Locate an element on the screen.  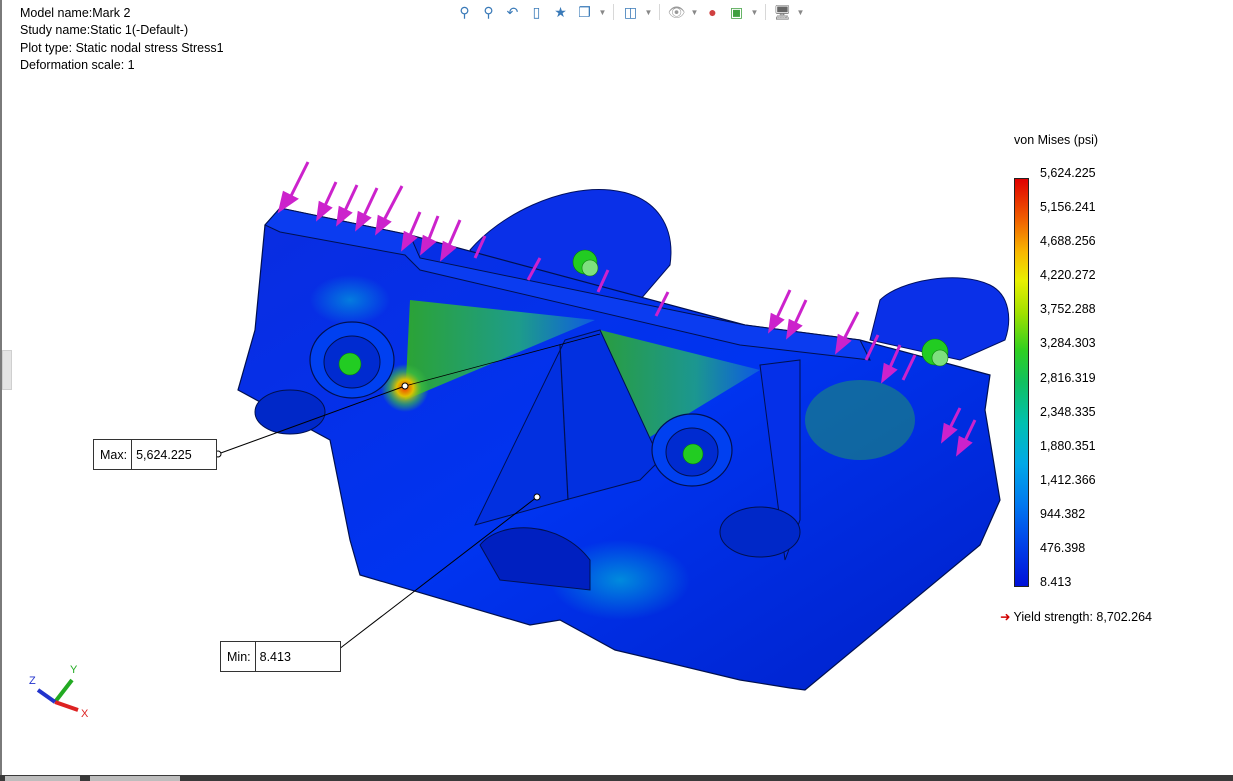
colorbar-tick-label: 476.398 is located at coordinates (1063, 547).